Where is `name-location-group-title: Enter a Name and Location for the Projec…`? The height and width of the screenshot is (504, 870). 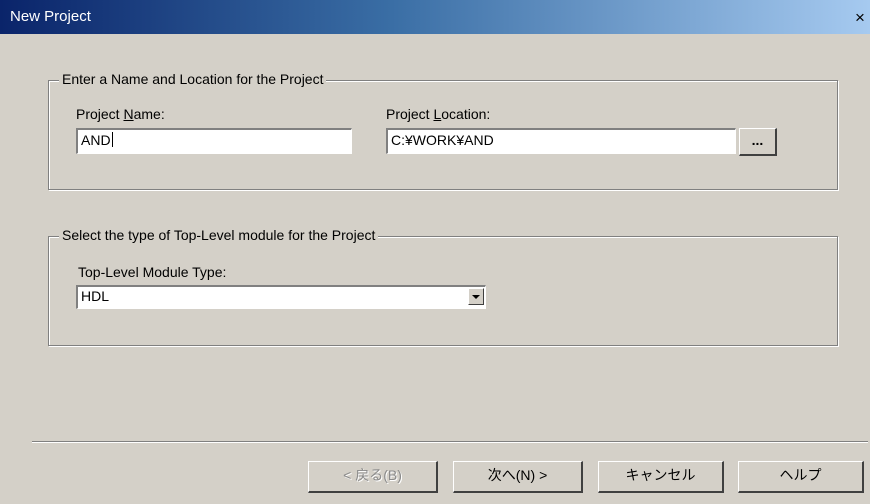
name-location-group-title: Enter a Name and Location for the Projec… is located at coordinates (193, 79).